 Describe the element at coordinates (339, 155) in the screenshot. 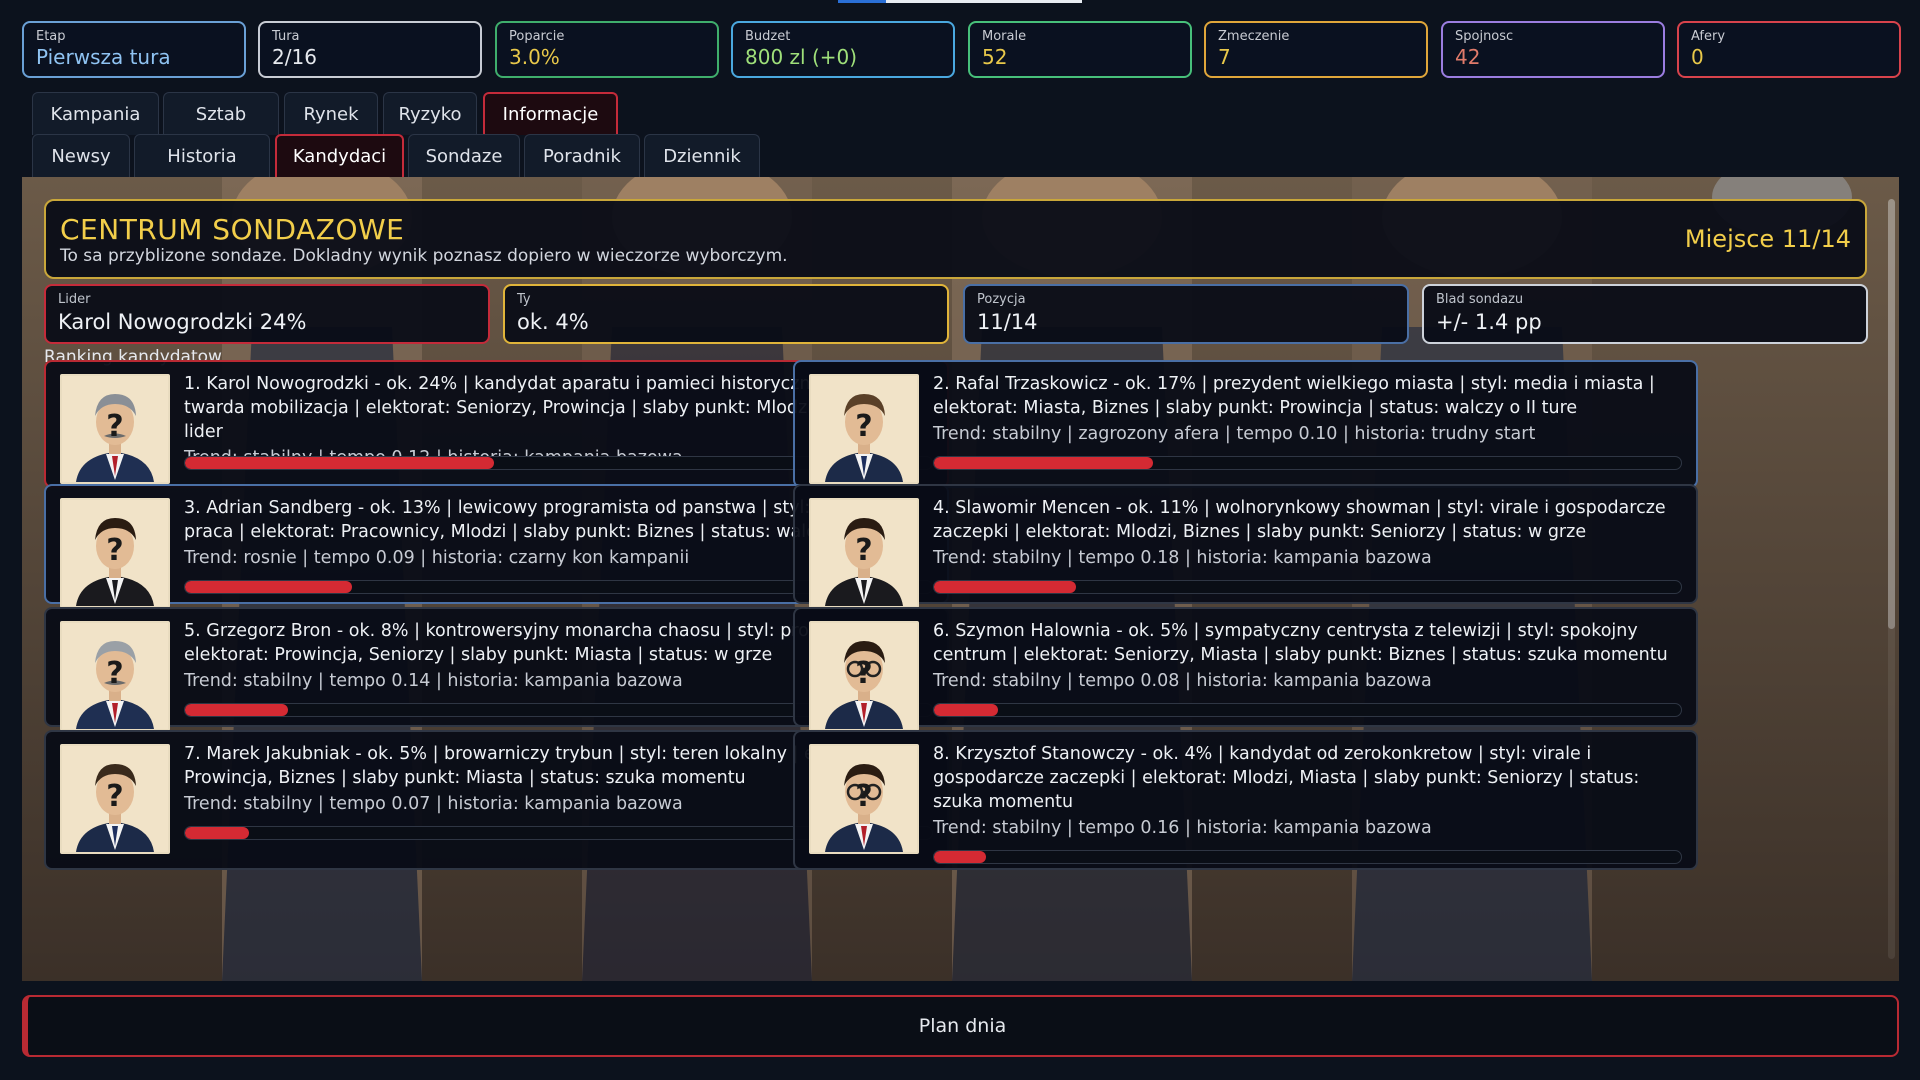

I see `tab-kandydaci: Kandydaci` at that location.